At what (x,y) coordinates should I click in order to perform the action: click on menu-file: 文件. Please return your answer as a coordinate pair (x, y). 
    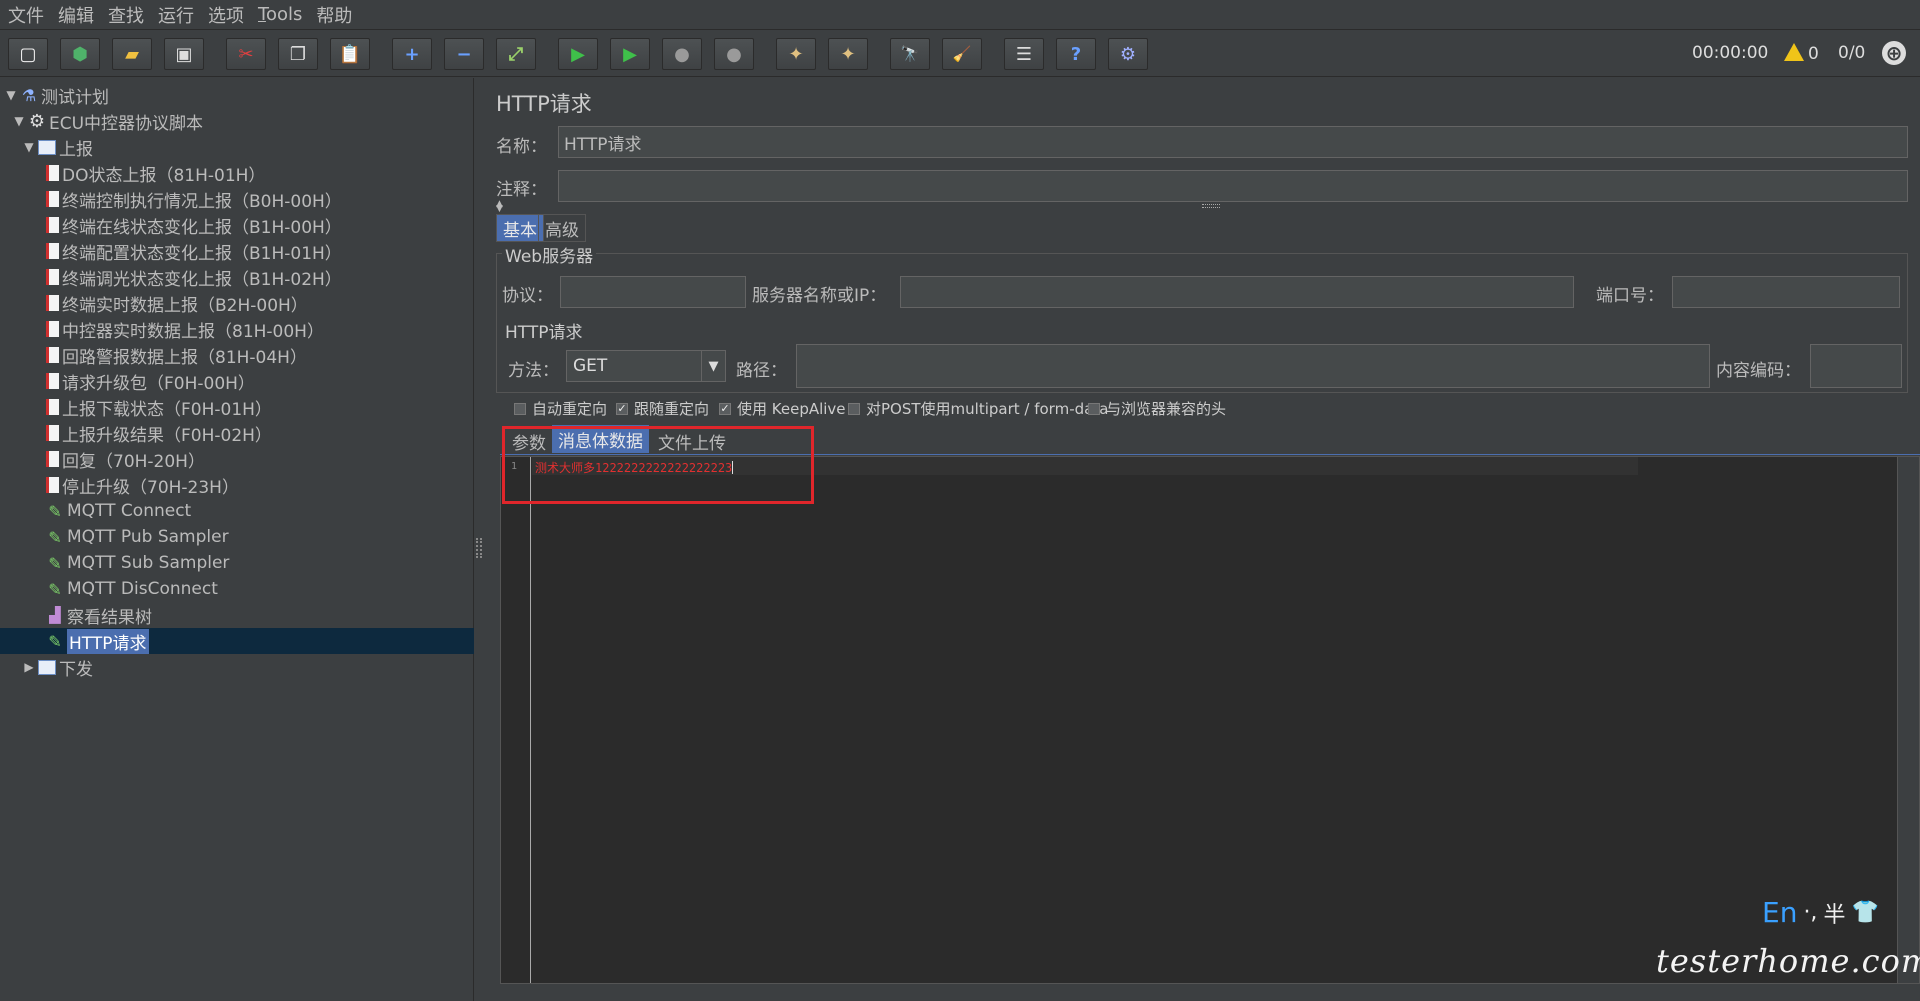
    Looking at the image, I should click on (26, 15).